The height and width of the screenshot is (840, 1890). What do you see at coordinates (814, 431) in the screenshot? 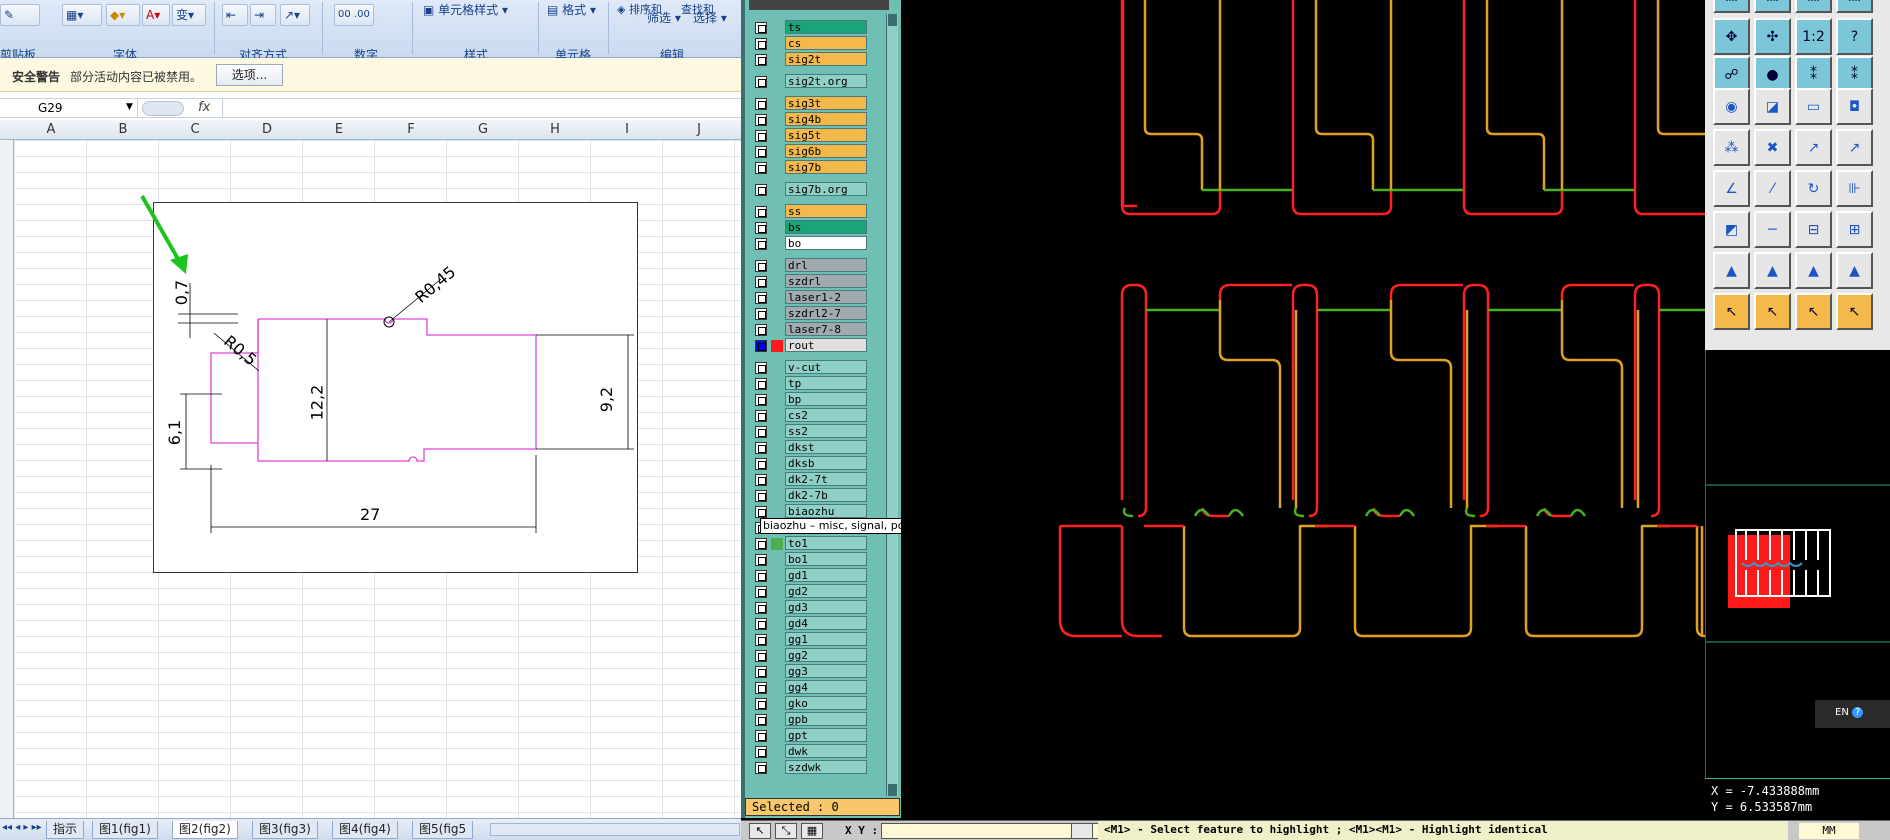
I see `layer-row: ss2` at bounding box center [814, 431].